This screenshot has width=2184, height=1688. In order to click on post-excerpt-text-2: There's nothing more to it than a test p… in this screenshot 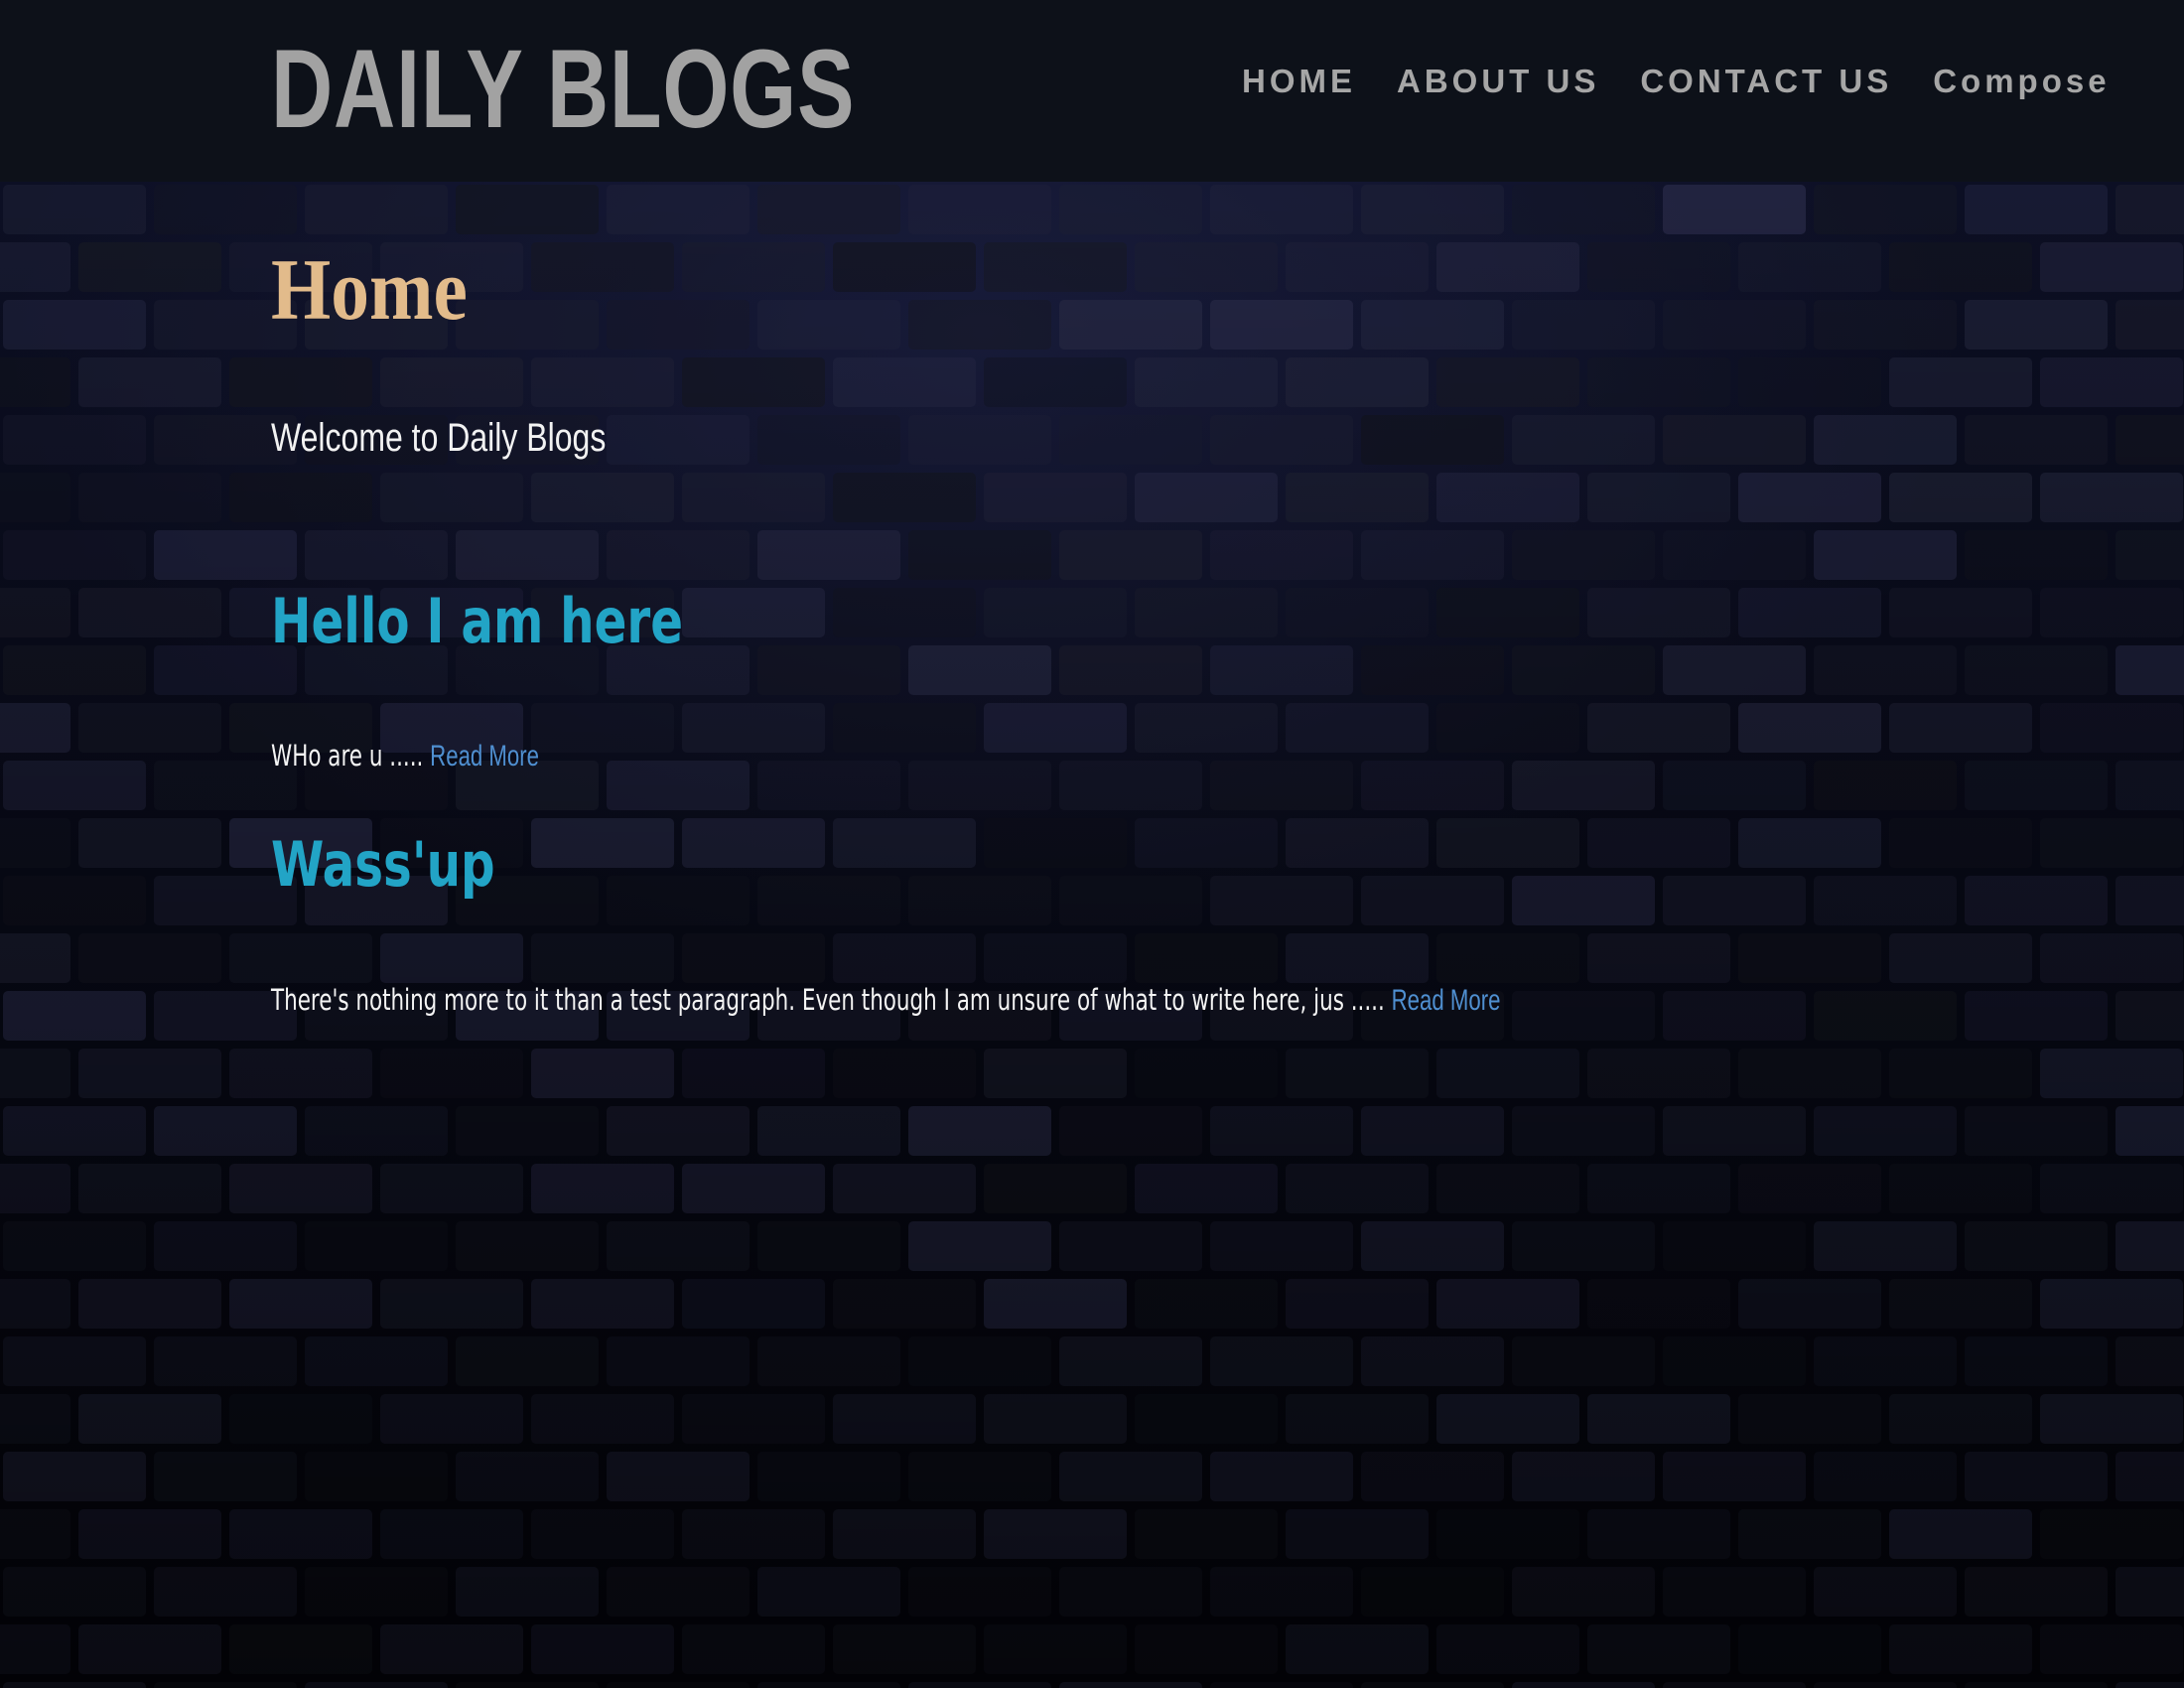, I will do `click(828, 1000)`.